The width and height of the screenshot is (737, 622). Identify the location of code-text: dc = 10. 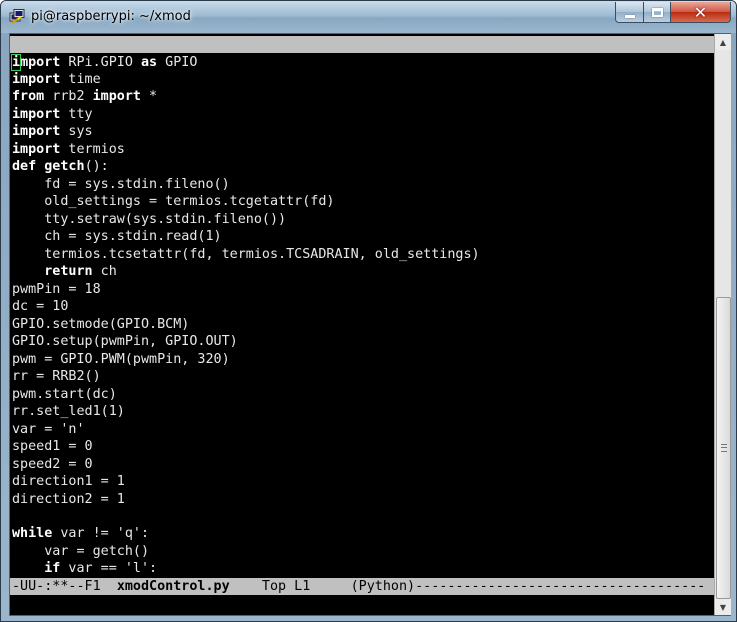
(40, 307).